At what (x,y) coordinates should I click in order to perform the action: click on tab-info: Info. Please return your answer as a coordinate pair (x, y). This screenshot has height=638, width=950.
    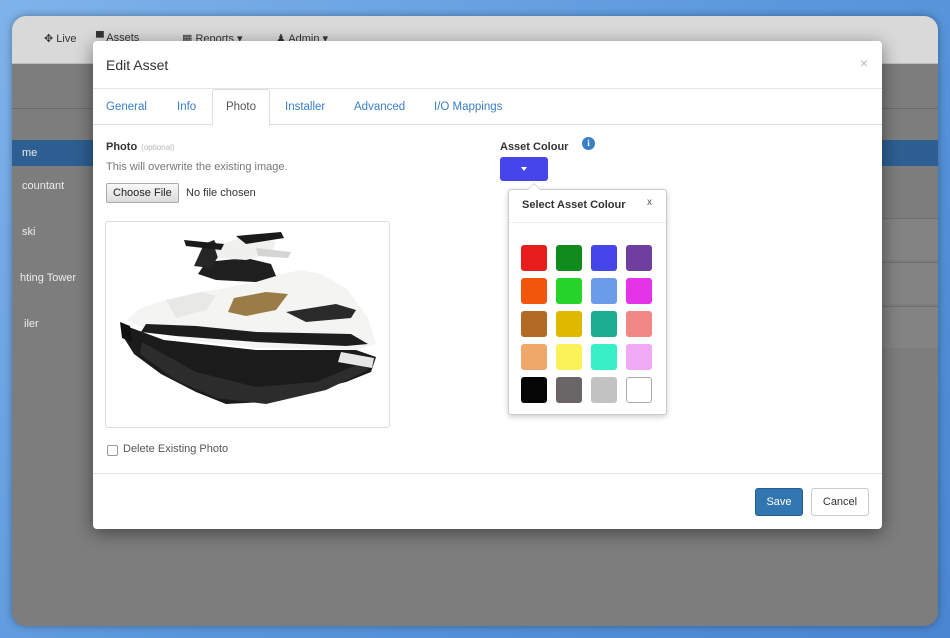
    Looking at the image, I should click on (186, 107).